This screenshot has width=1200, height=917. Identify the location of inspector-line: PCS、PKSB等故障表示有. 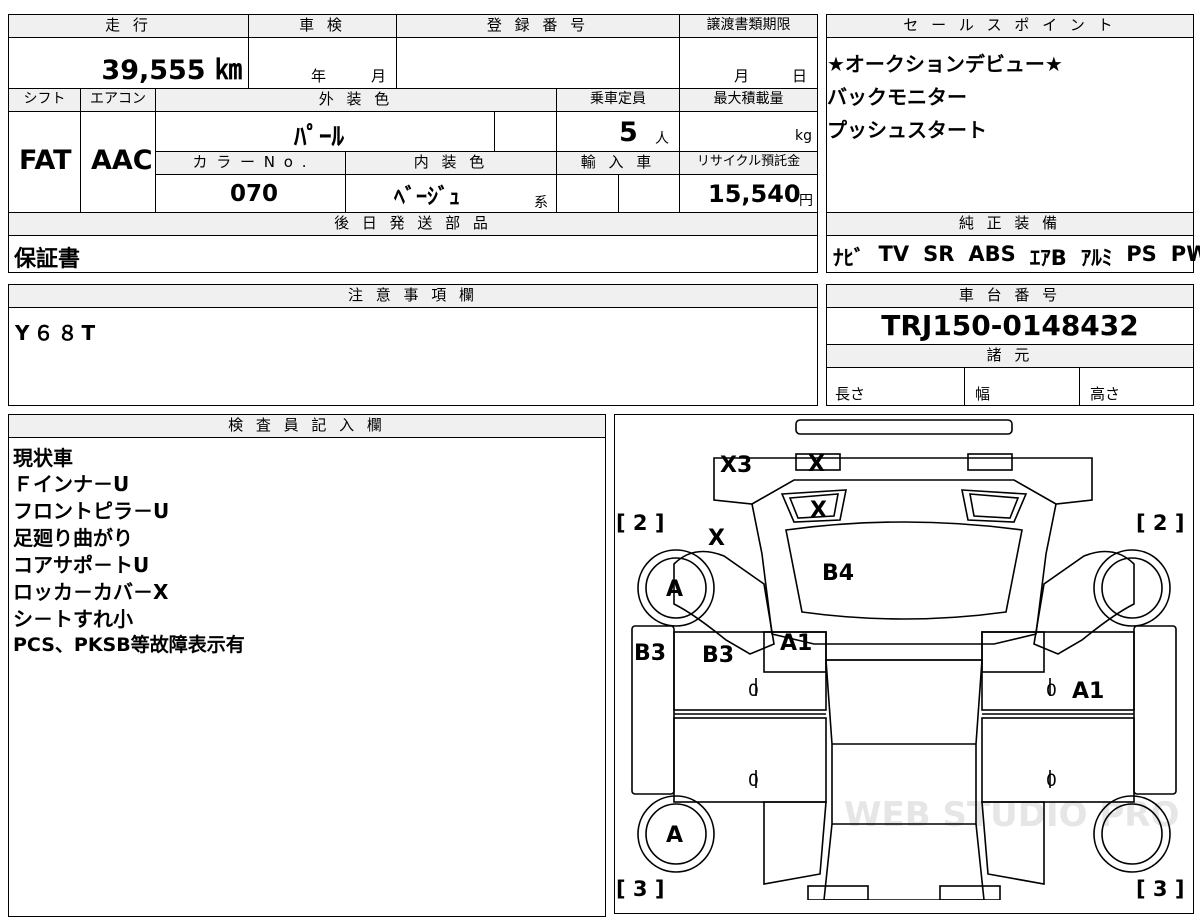
(129, 645).